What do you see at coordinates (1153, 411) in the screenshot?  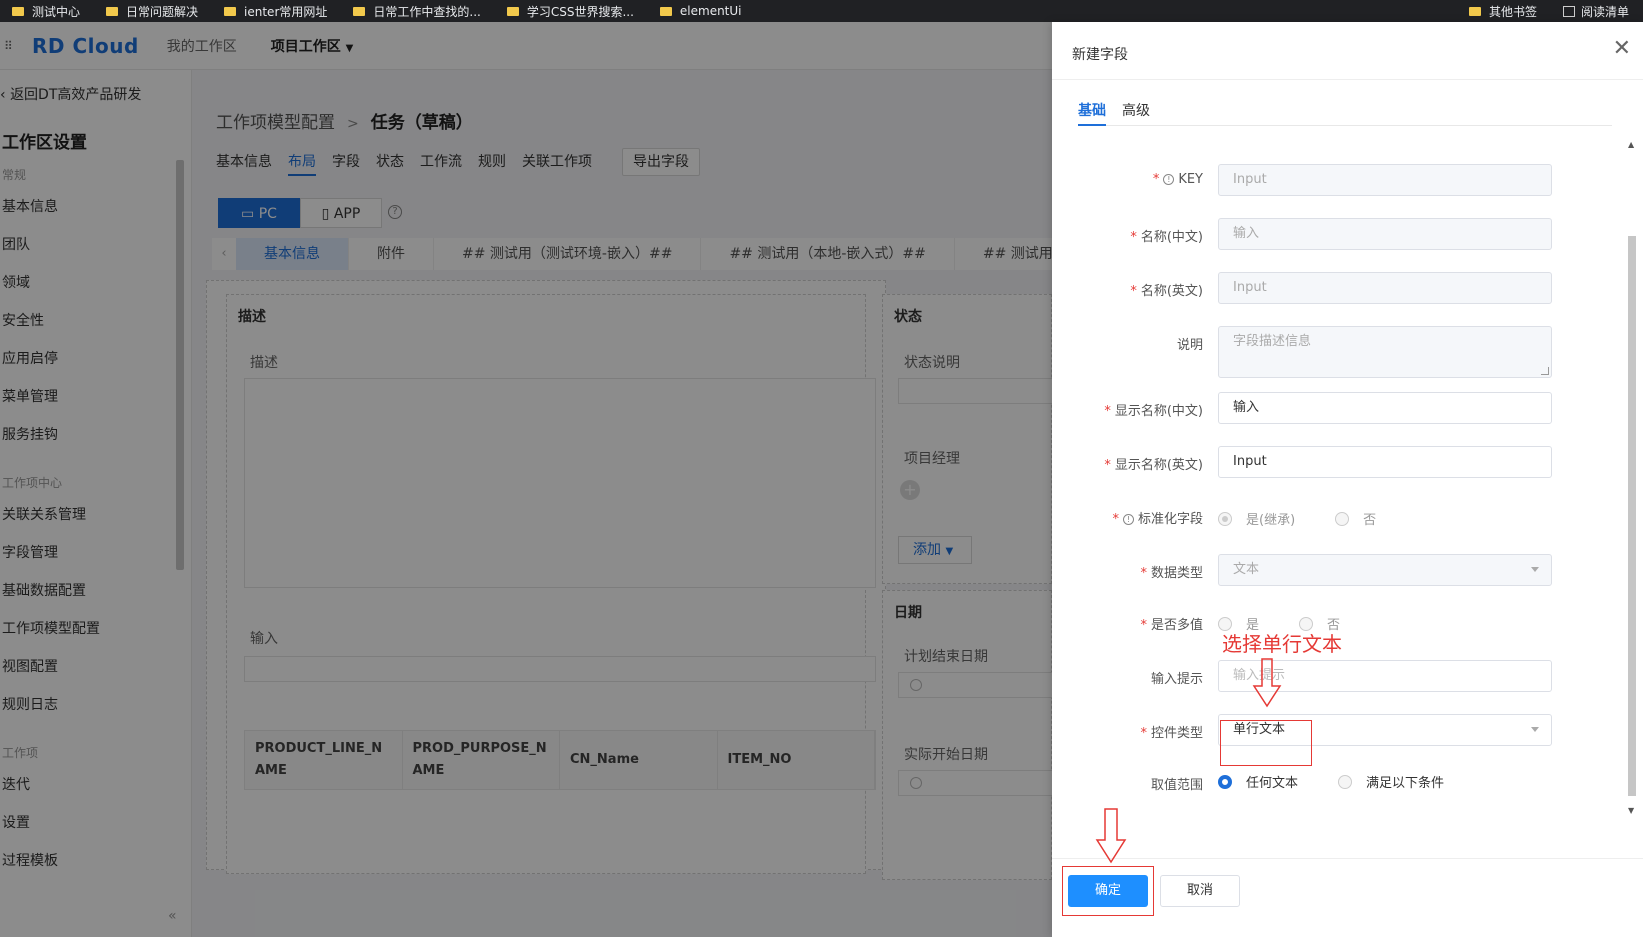 I see `label-display-name-cn: * 显示名称(中文)` at bounding box center [1153, 411].